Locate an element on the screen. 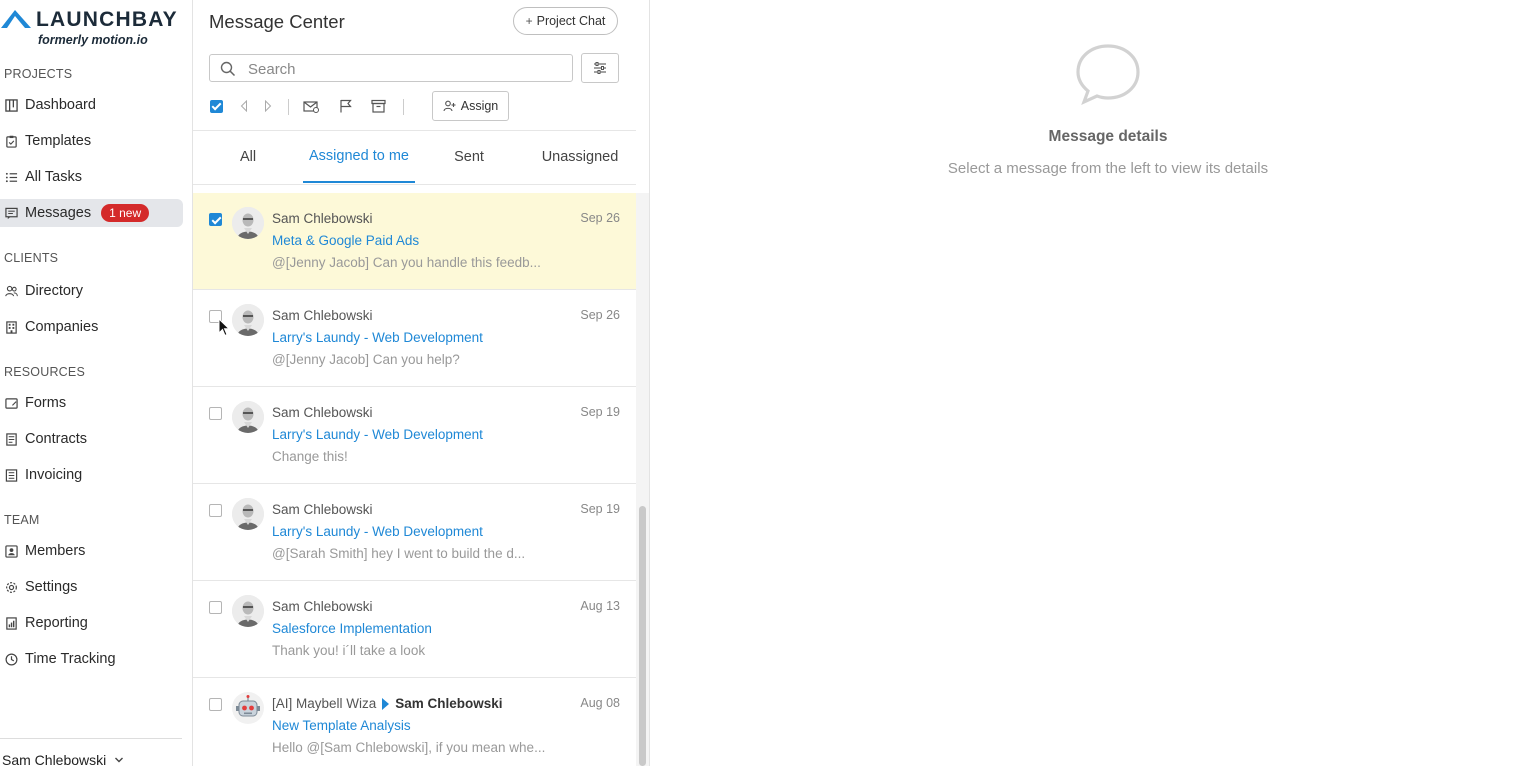 Image resolution: width=1534 pixels, height=768 pixels. sidebar-item-label: Directory is located at coordinates (54, 291).